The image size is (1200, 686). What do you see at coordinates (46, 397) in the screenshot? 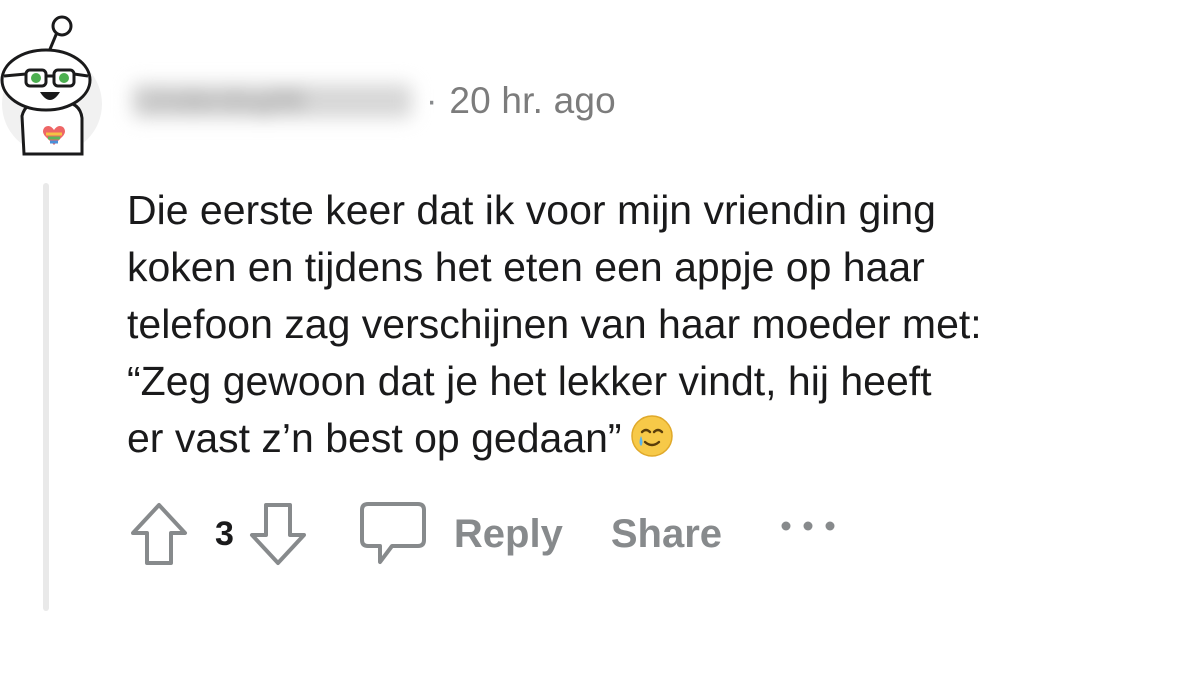
I see `thread-line` at bounding box center [46, 397].